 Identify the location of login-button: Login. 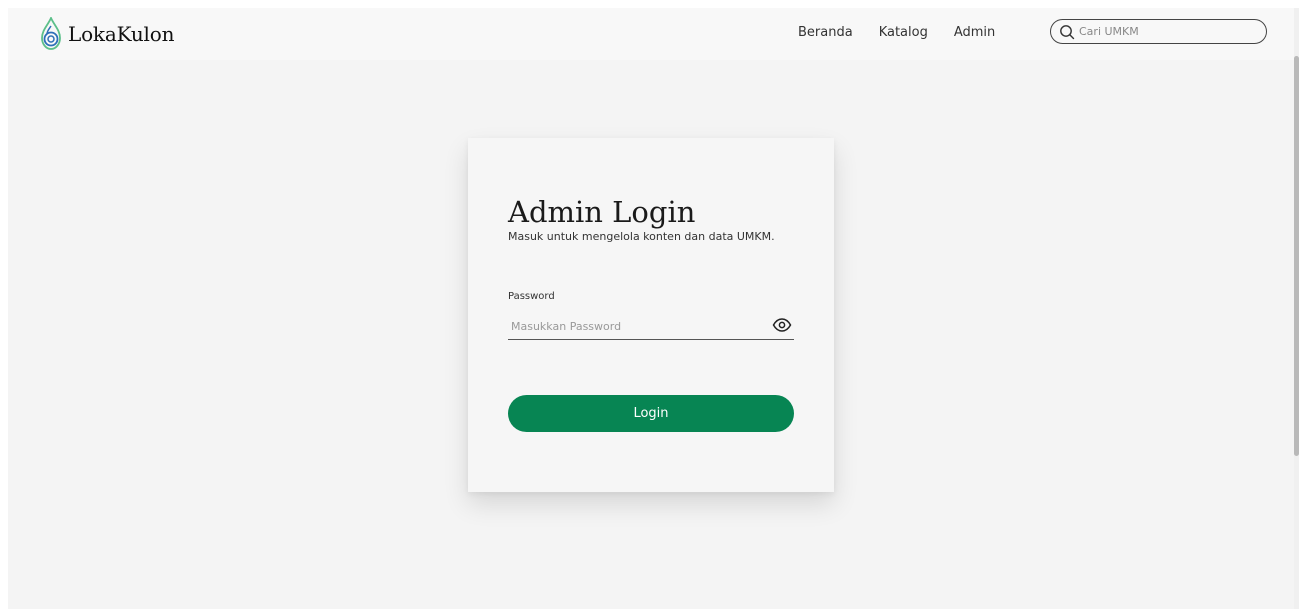
(651, 413).